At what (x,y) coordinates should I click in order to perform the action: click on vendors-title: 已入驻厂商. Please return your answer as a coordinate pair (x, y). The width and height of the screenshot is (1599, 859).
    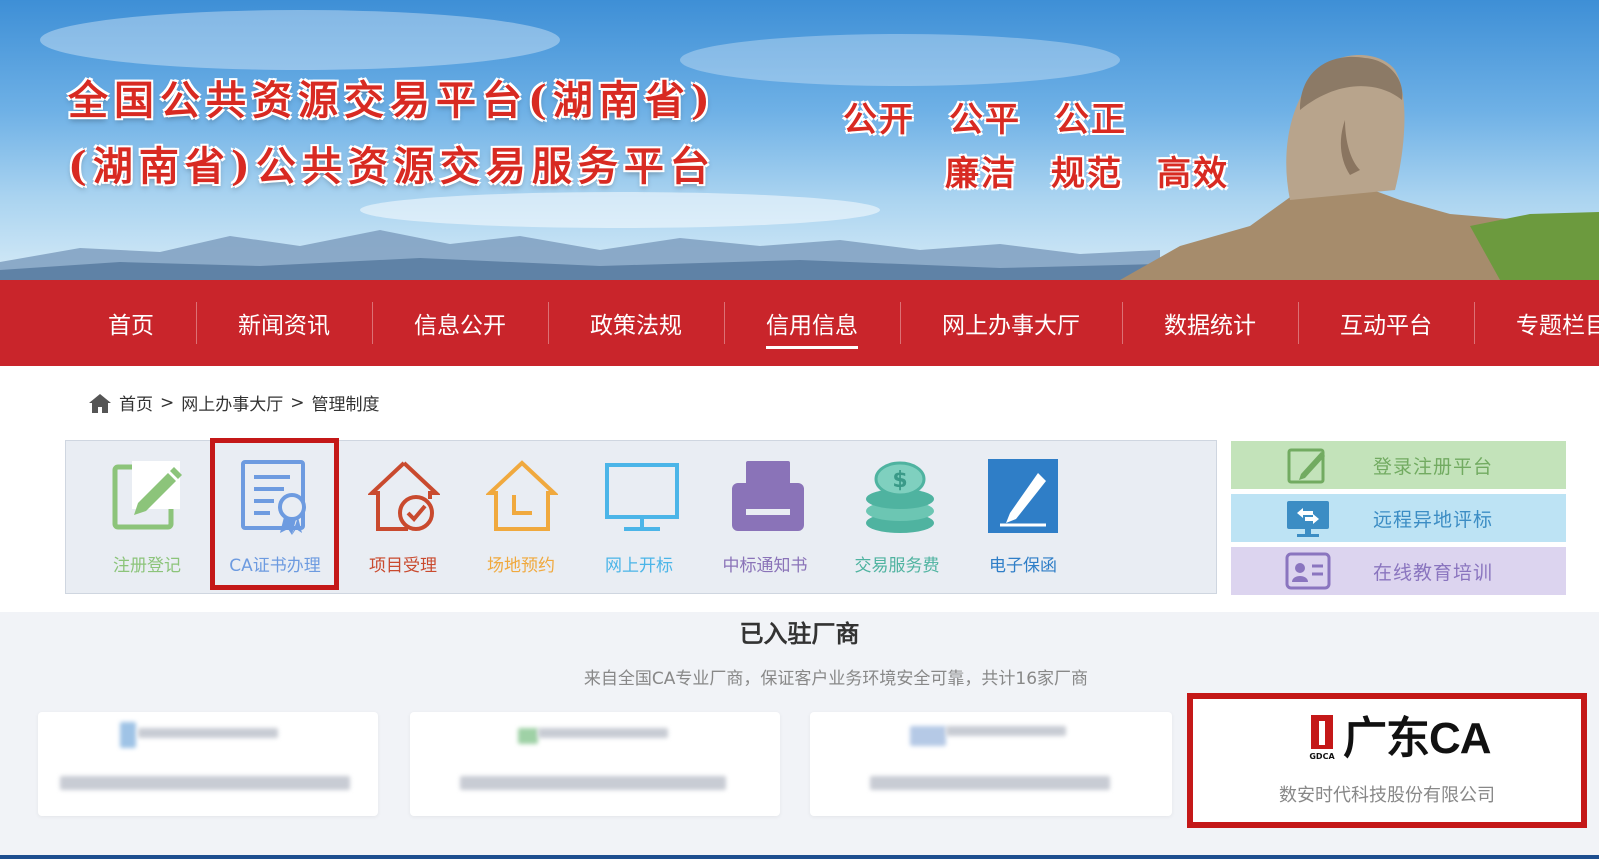
    Looking at the image, I should click on (799, 634).